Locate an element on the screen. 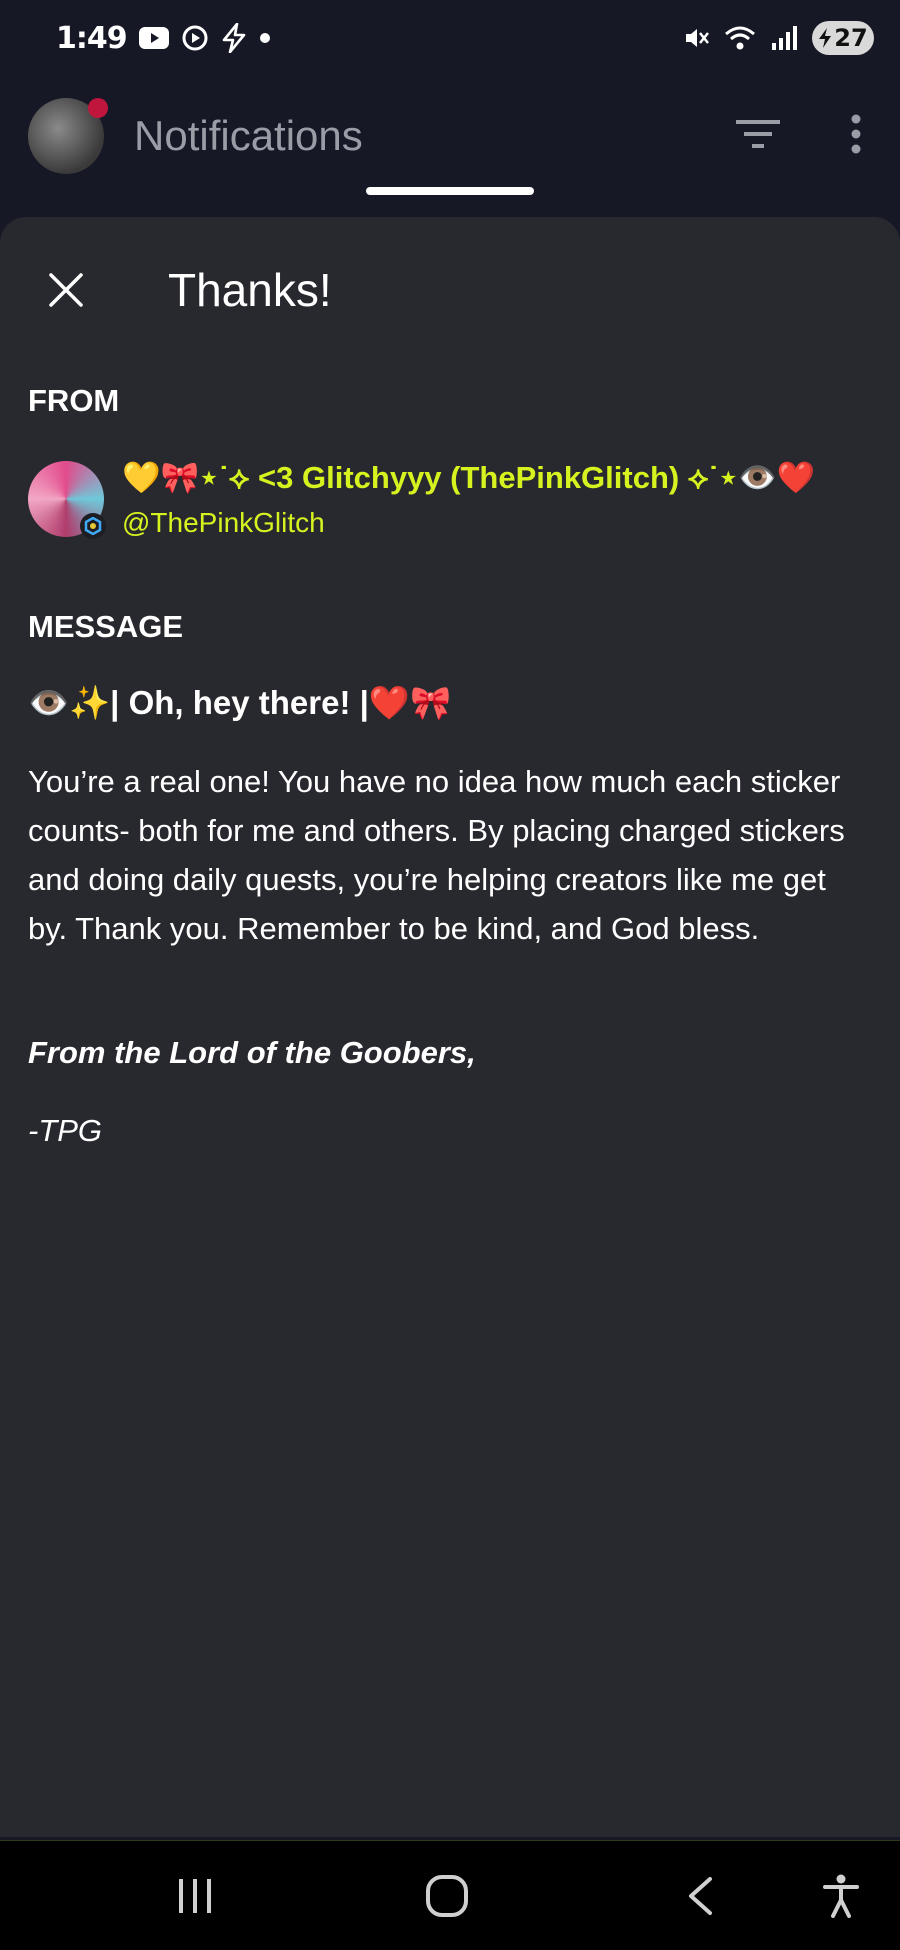 The width and height of the screenshot is (900, 1950). record-icon is located at coordinates (195, 38).